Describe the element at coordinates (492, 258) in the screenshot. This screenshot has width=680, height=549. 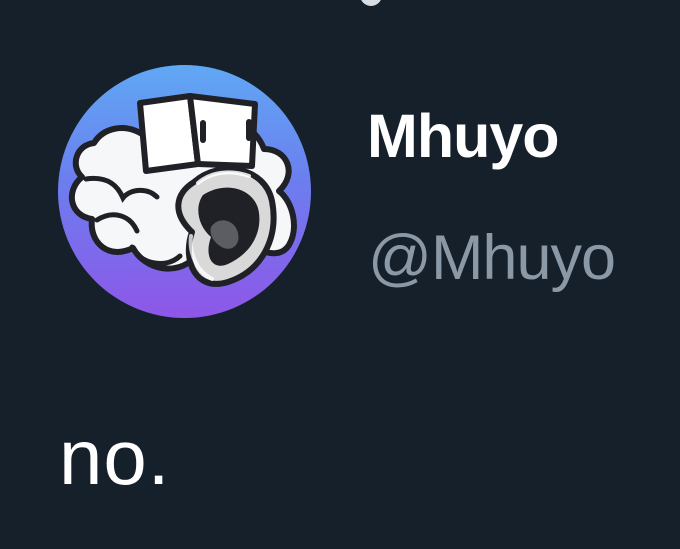
I see `username-handle: @Mhuyo` at that location.